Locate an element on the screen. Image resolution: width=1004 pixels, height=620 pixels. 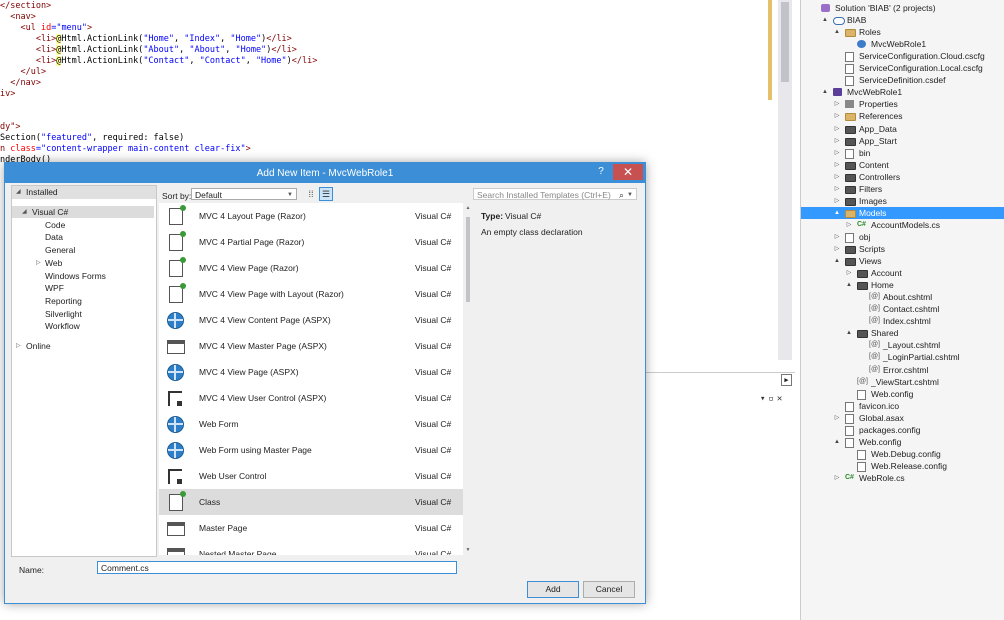
add-button: Add is located at coordinates (553, 589).